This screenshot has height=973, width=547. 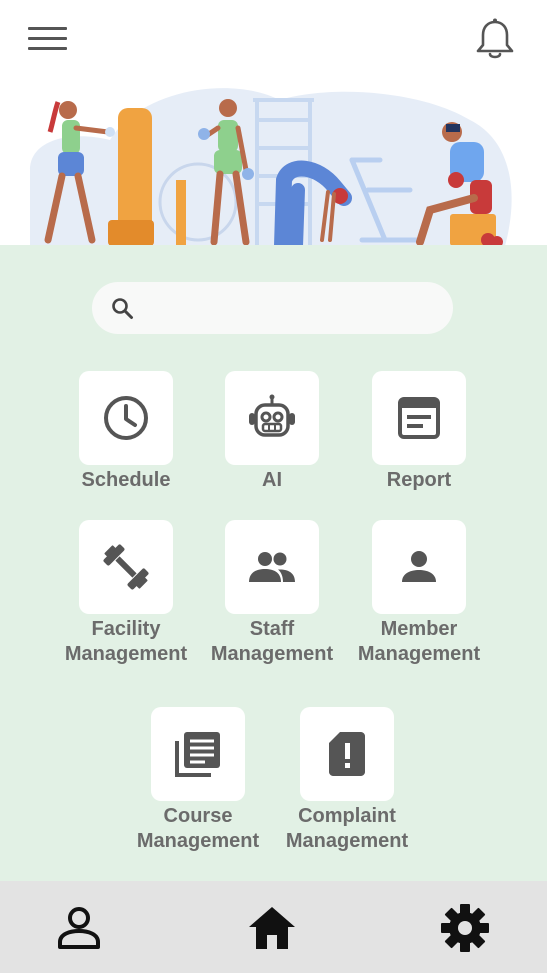 I want to click on report-icon, so click(x=419, y=418).